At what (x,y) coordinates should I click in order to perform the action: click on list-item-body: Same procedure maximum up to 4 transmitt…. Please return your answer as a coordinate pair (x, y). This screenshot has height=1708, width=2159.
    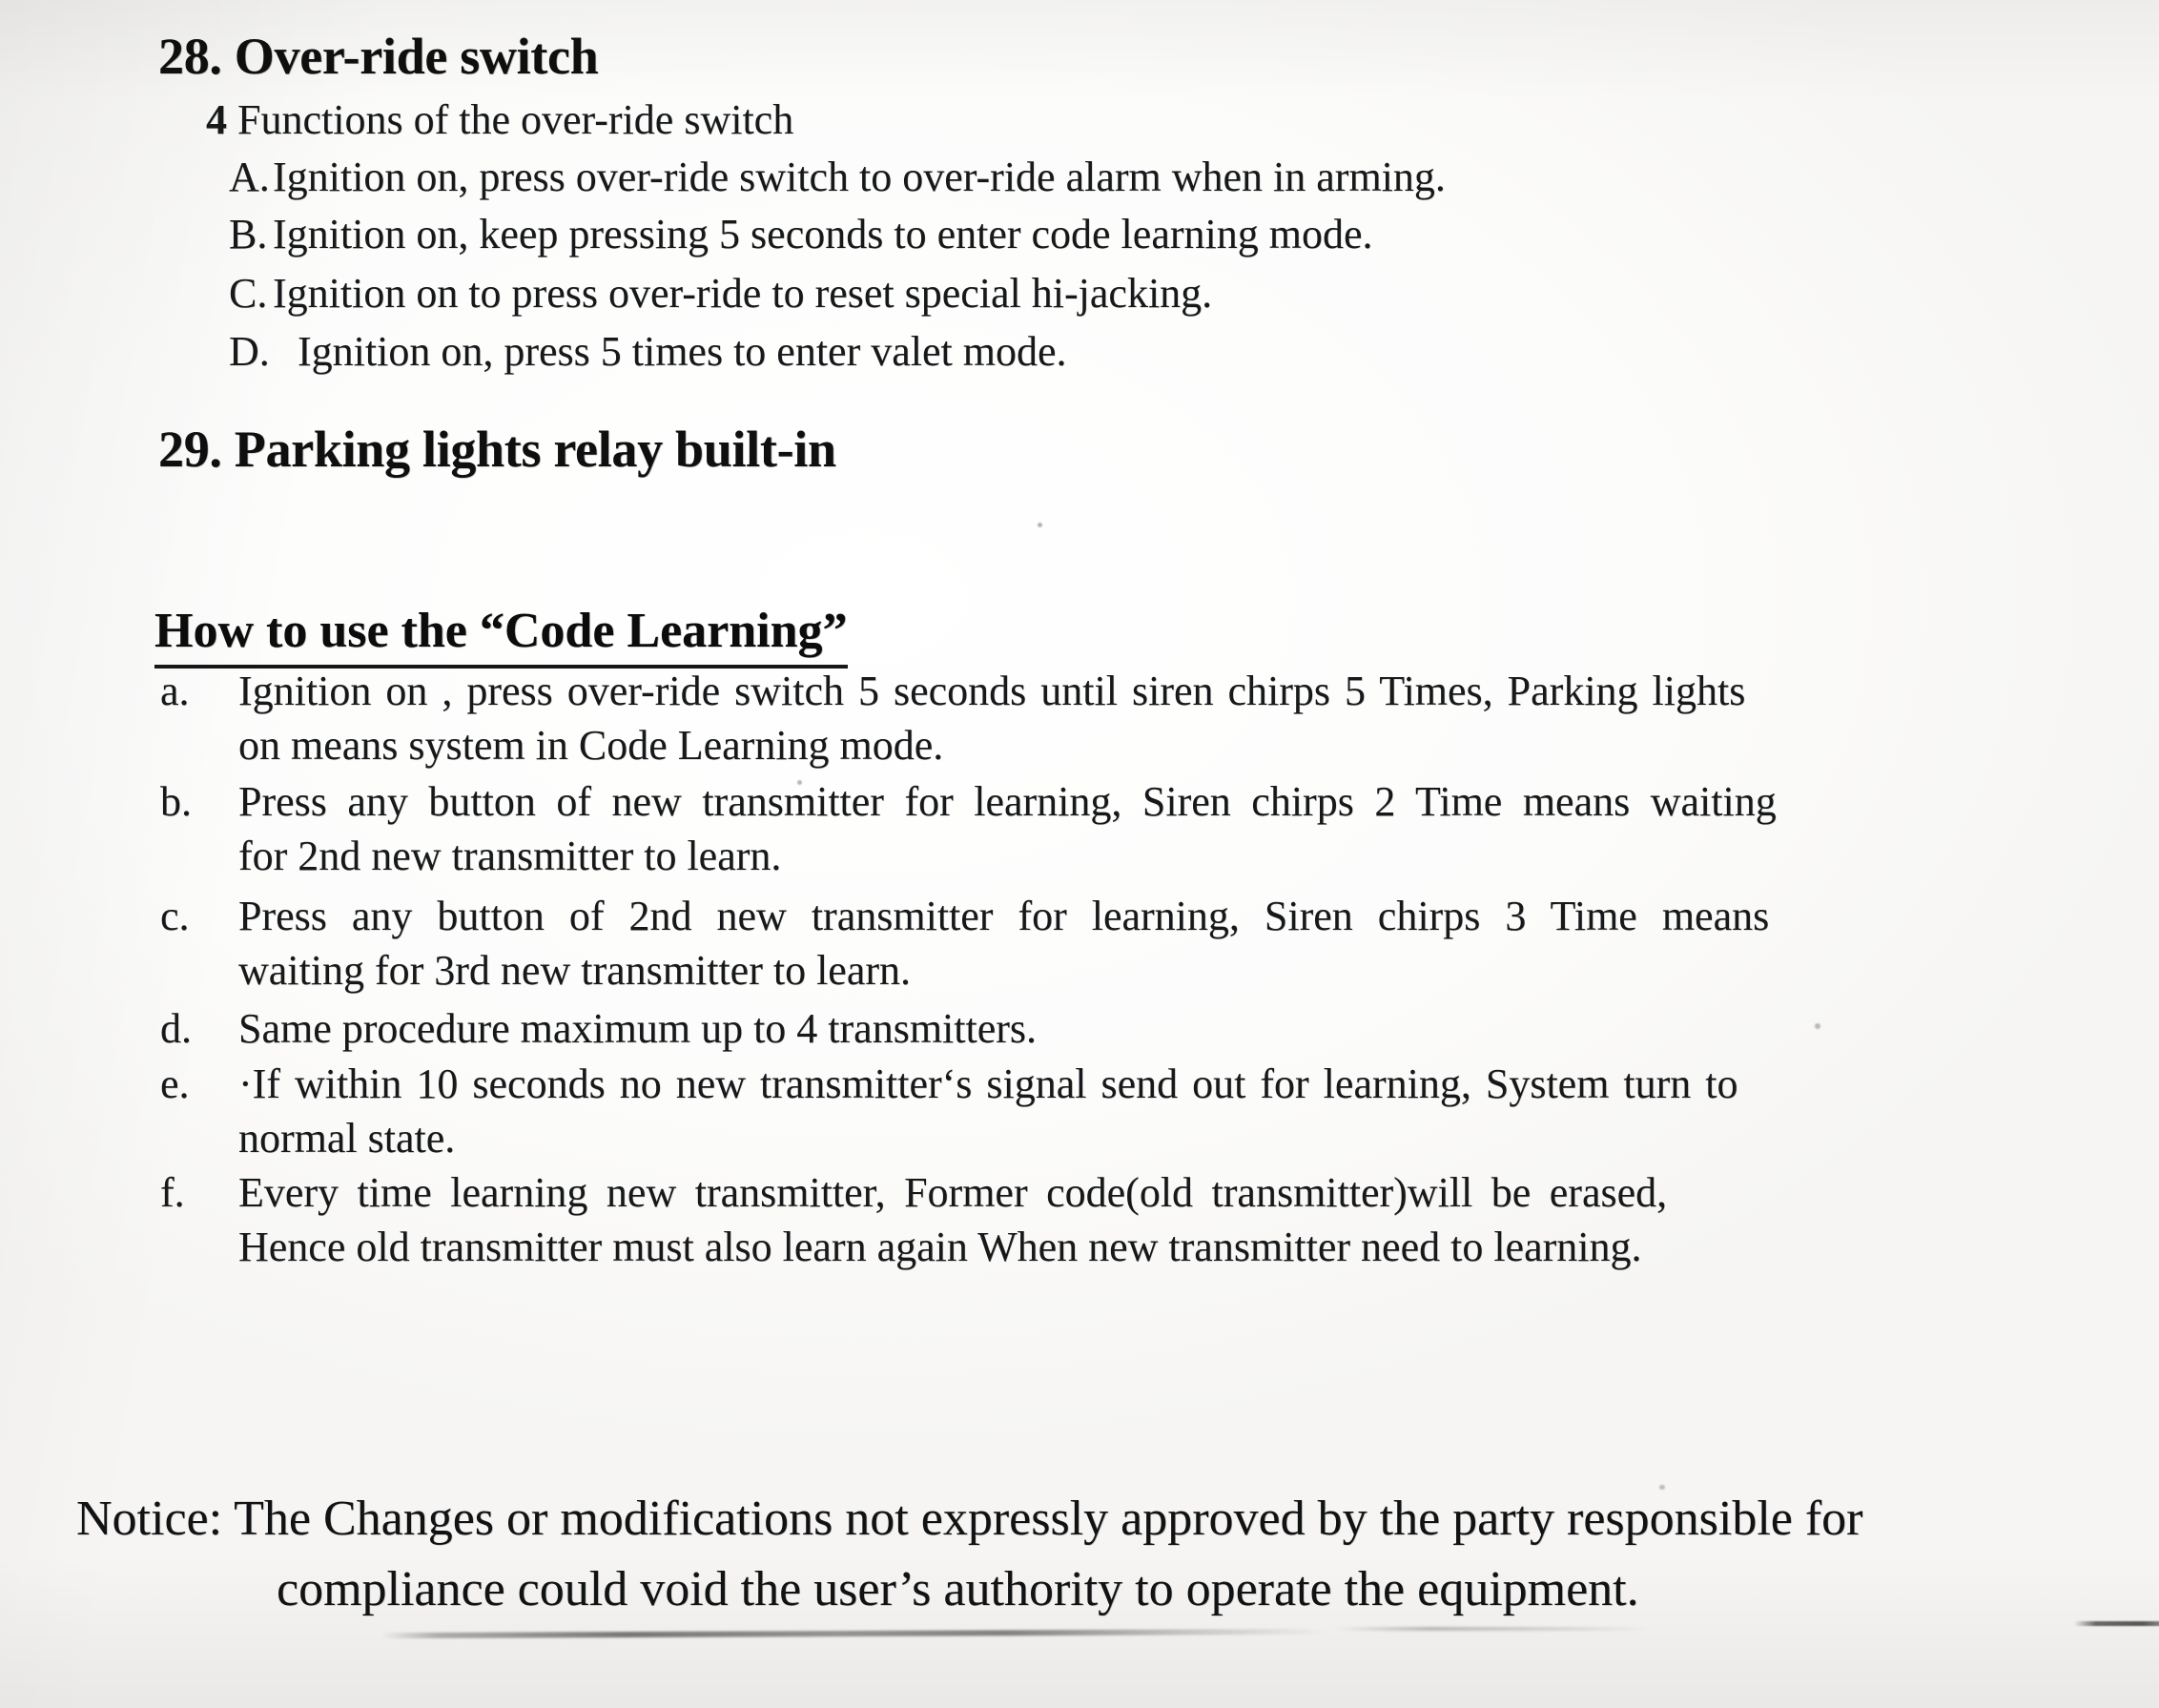
    Looking at the image, I should click on (1112, 1028).